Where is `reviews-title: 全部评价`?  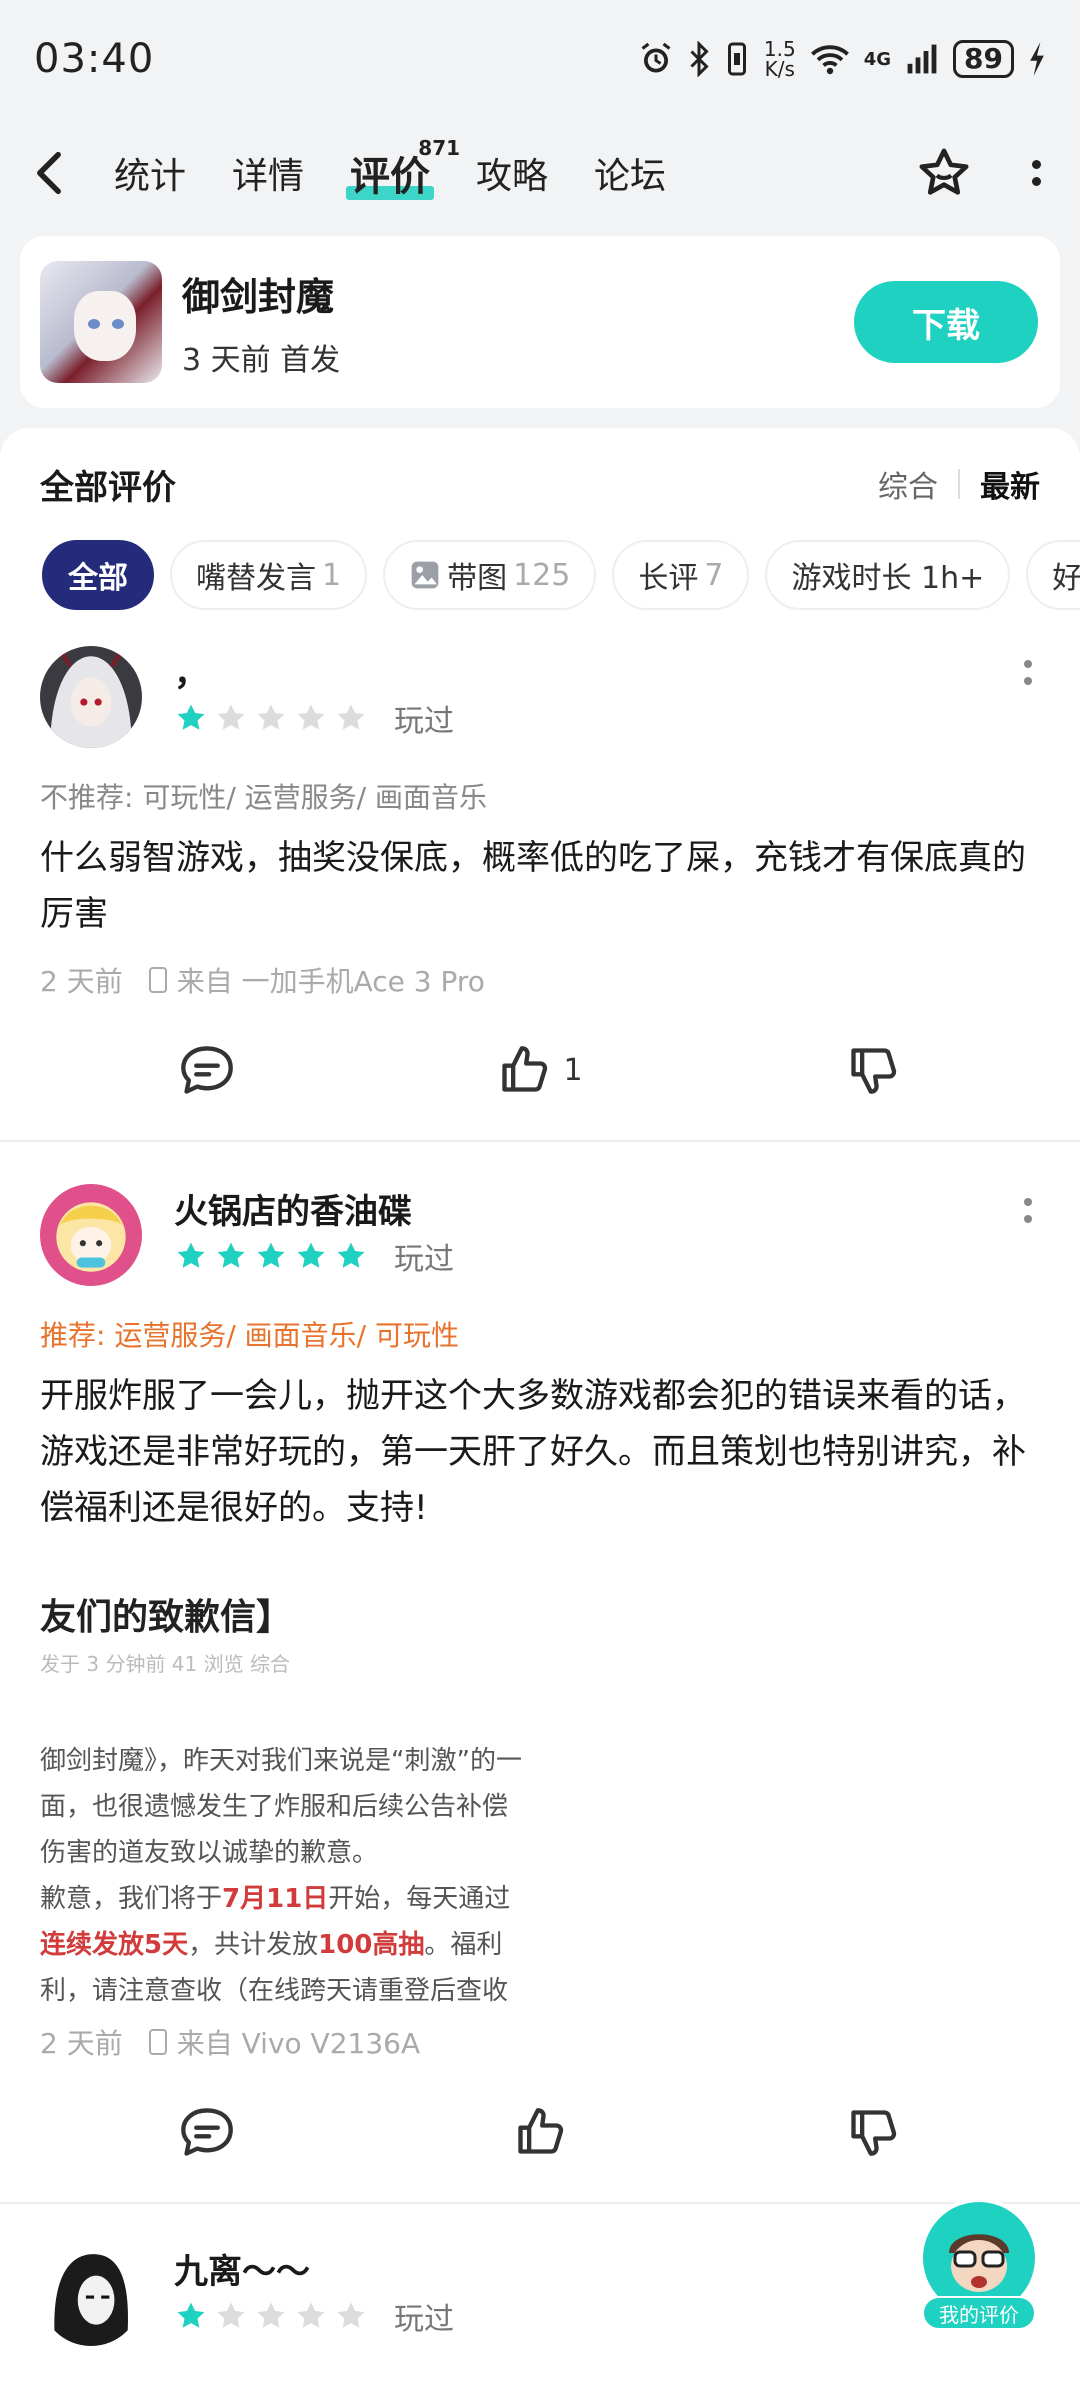 reviews-title: 全部评价 is located at coordinates (108, 487).